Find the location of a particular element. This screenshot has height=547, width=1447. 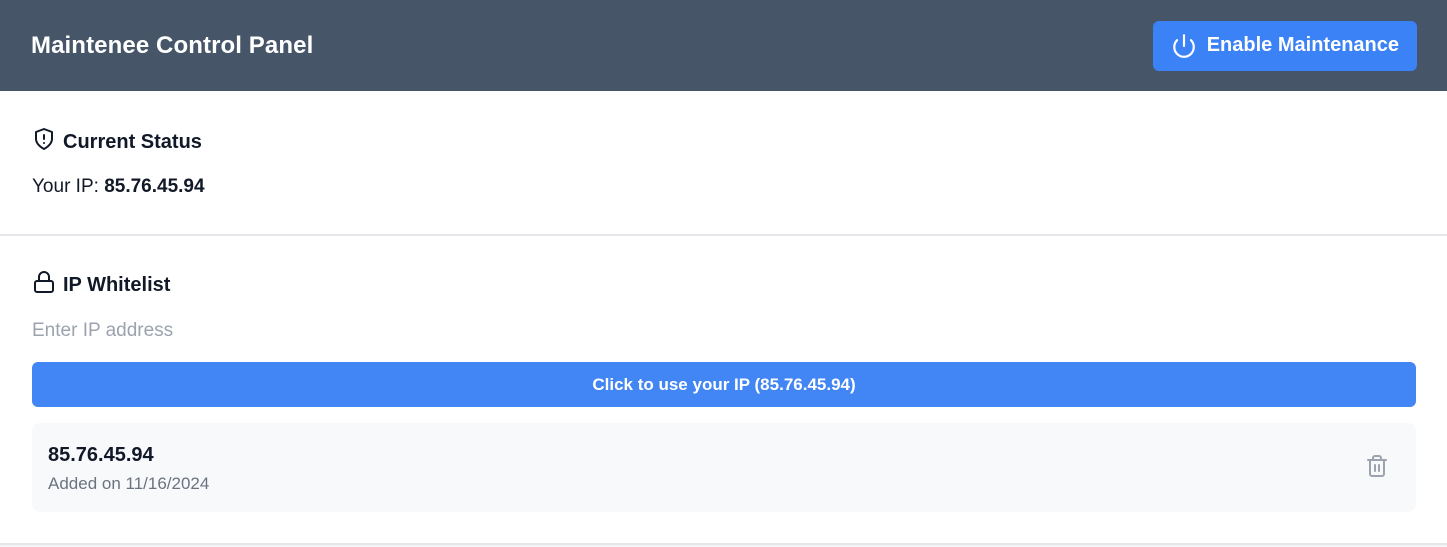

enable-maintenance-label: Enable Maintenance is located at coordinates (1302, 45).